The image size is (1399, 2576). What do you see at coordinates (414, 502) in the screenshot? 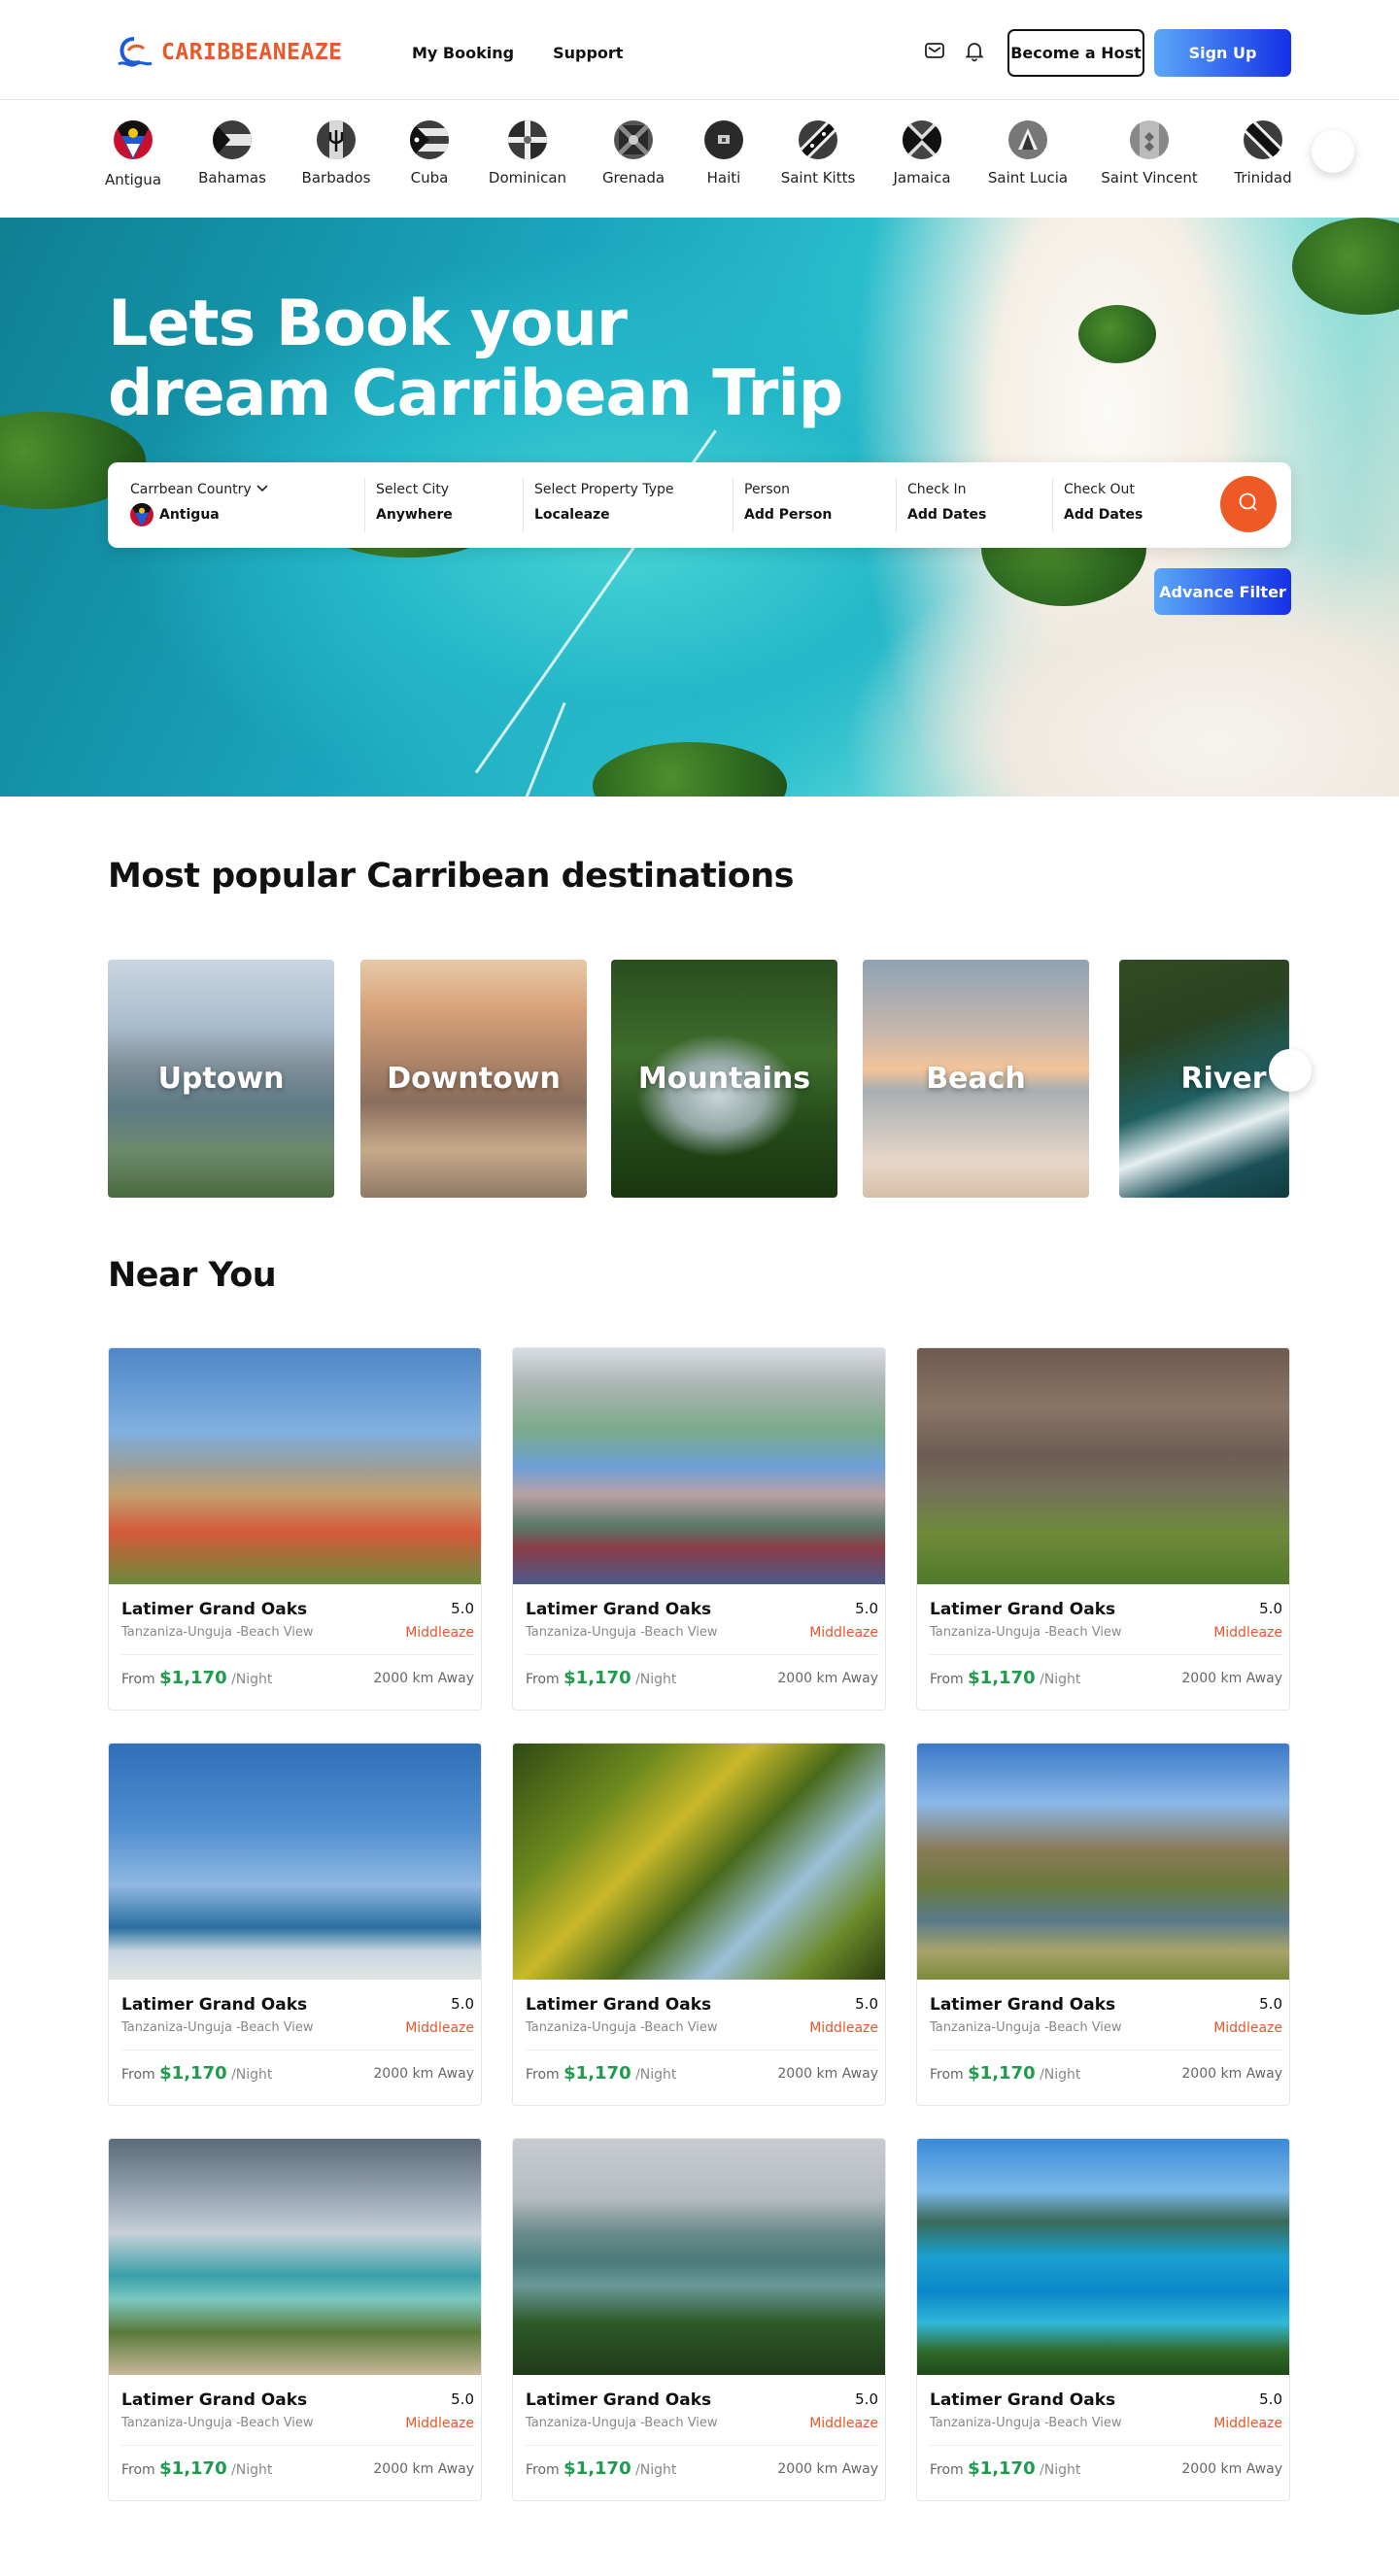
I see `city-select: Select City Anywhere` at bounding box center [414, 502].